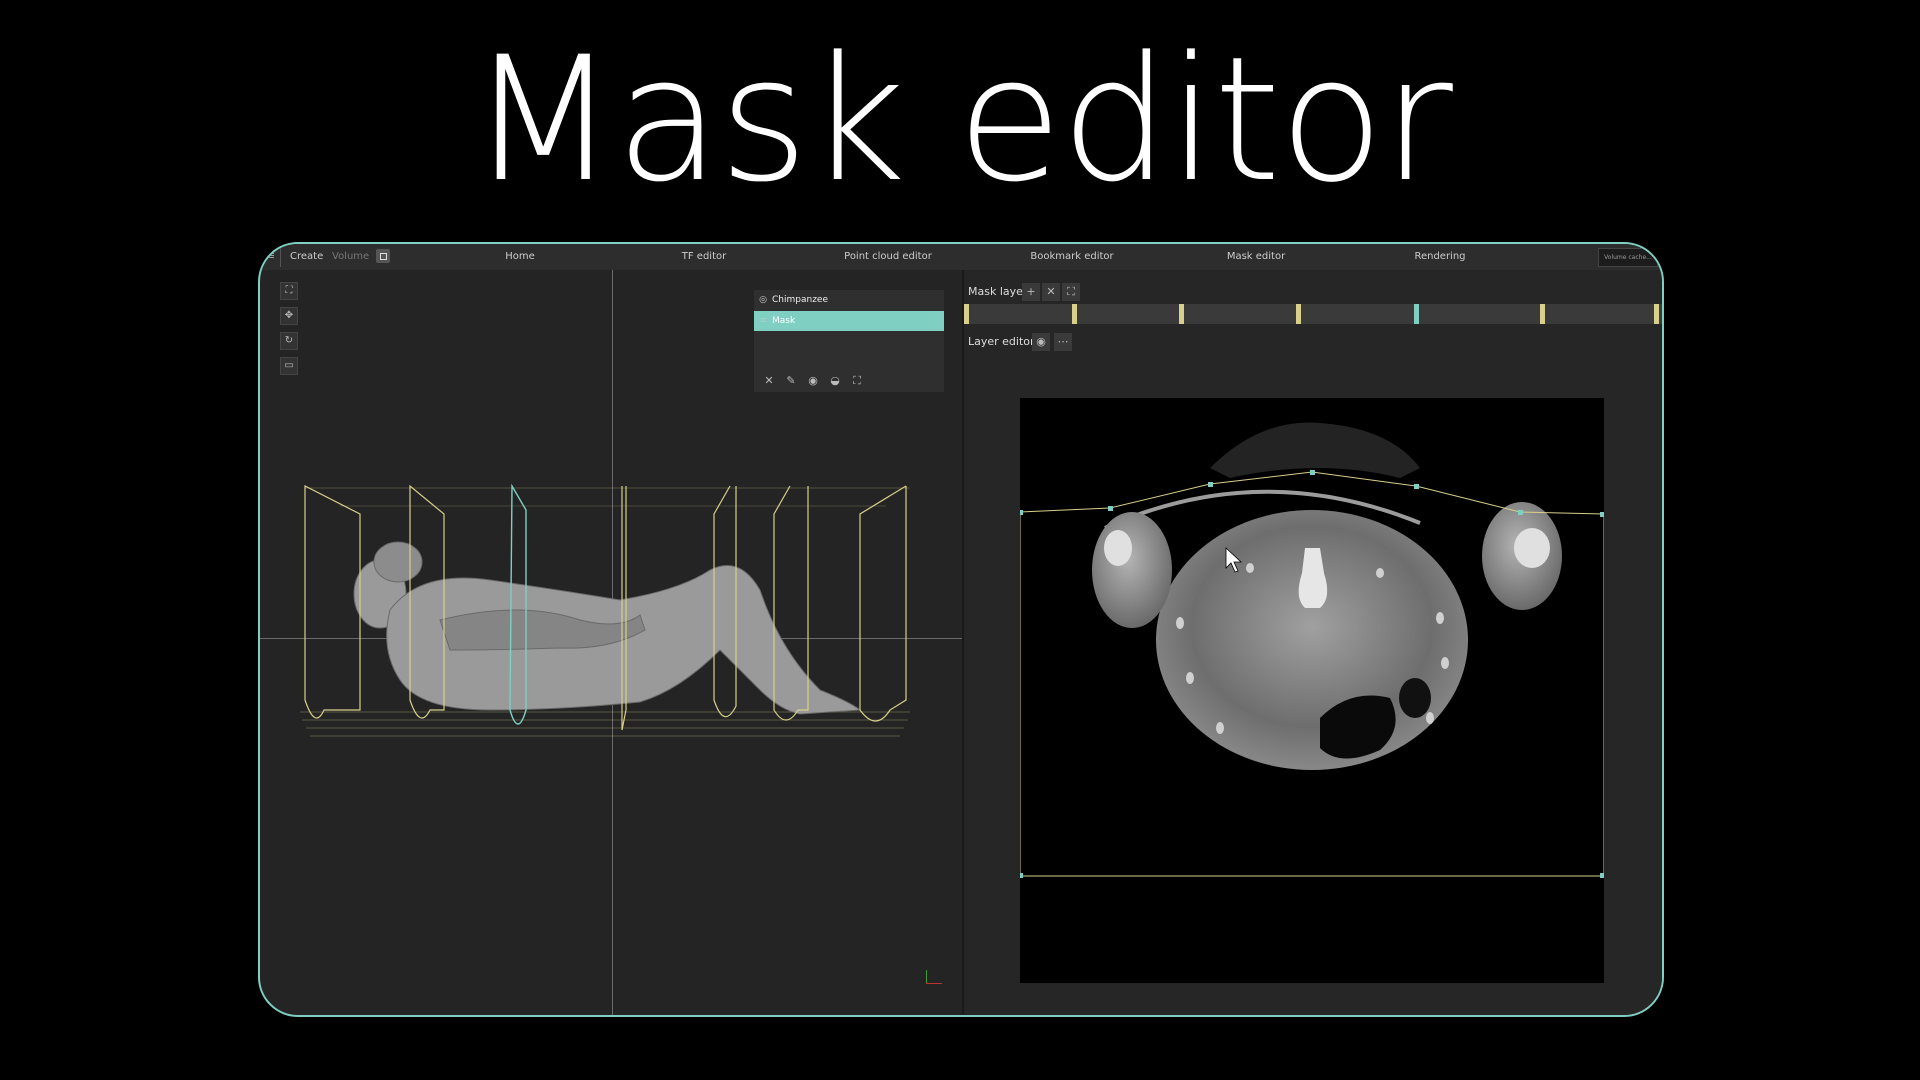 Image resolution: width=1920 pixels, height=1080 pixels. What do you see at coordinates (1072, 256) in the screenshot?
I see `tab-bookmark-editor: Bookmark editor` at bounding box center [1072, 256].